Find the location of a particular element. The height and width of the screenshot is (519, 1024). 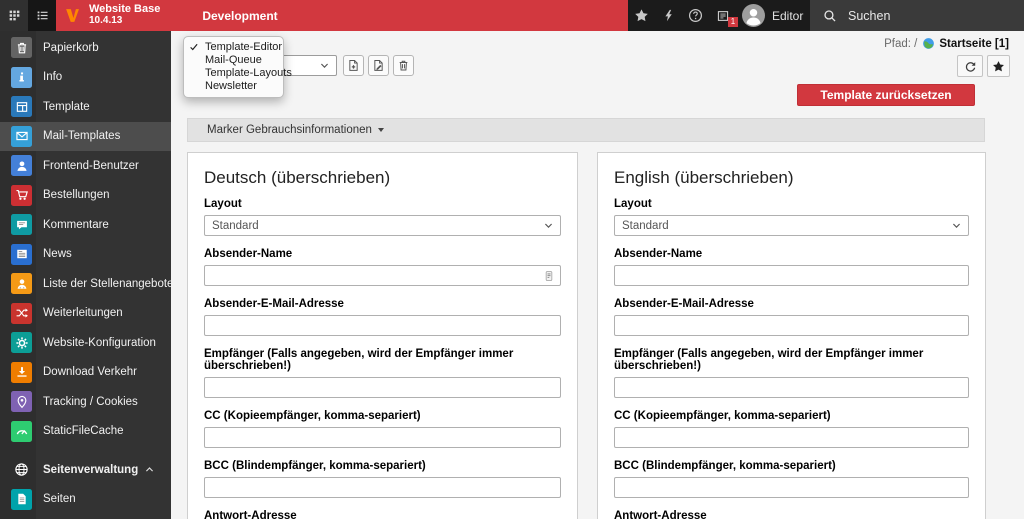

comment-icon is located at coordinates (21, 225).